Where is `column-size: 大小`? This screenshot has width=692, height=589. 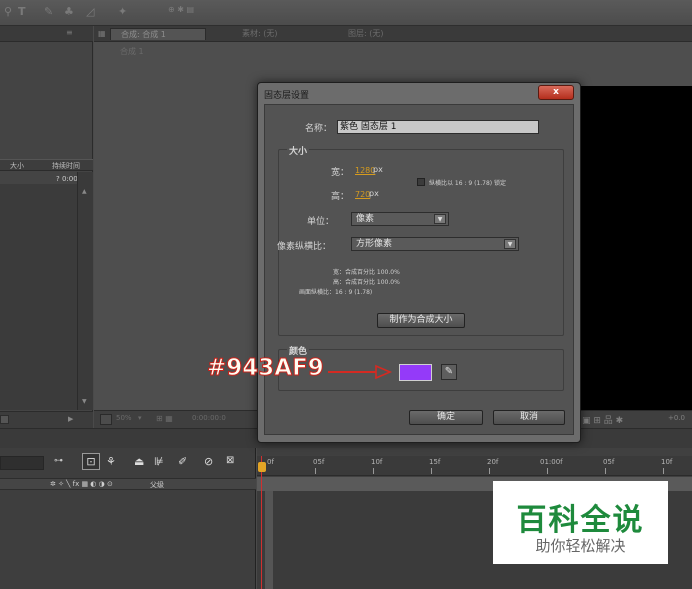 column-size: 大小 is located at coordinates (17, 166).